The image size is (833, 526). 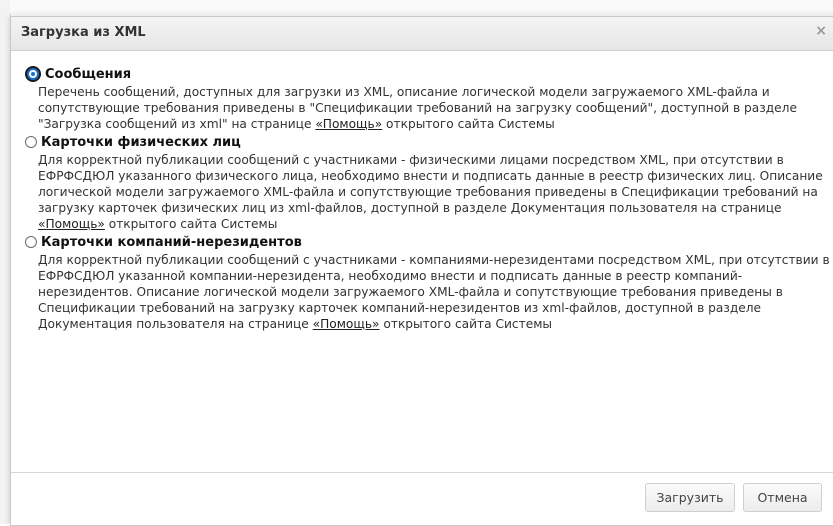 What do you see at coordinates (690, 497) in the screenshot?
I see `load-button: Загрузить` at bounding box center [690, 497].